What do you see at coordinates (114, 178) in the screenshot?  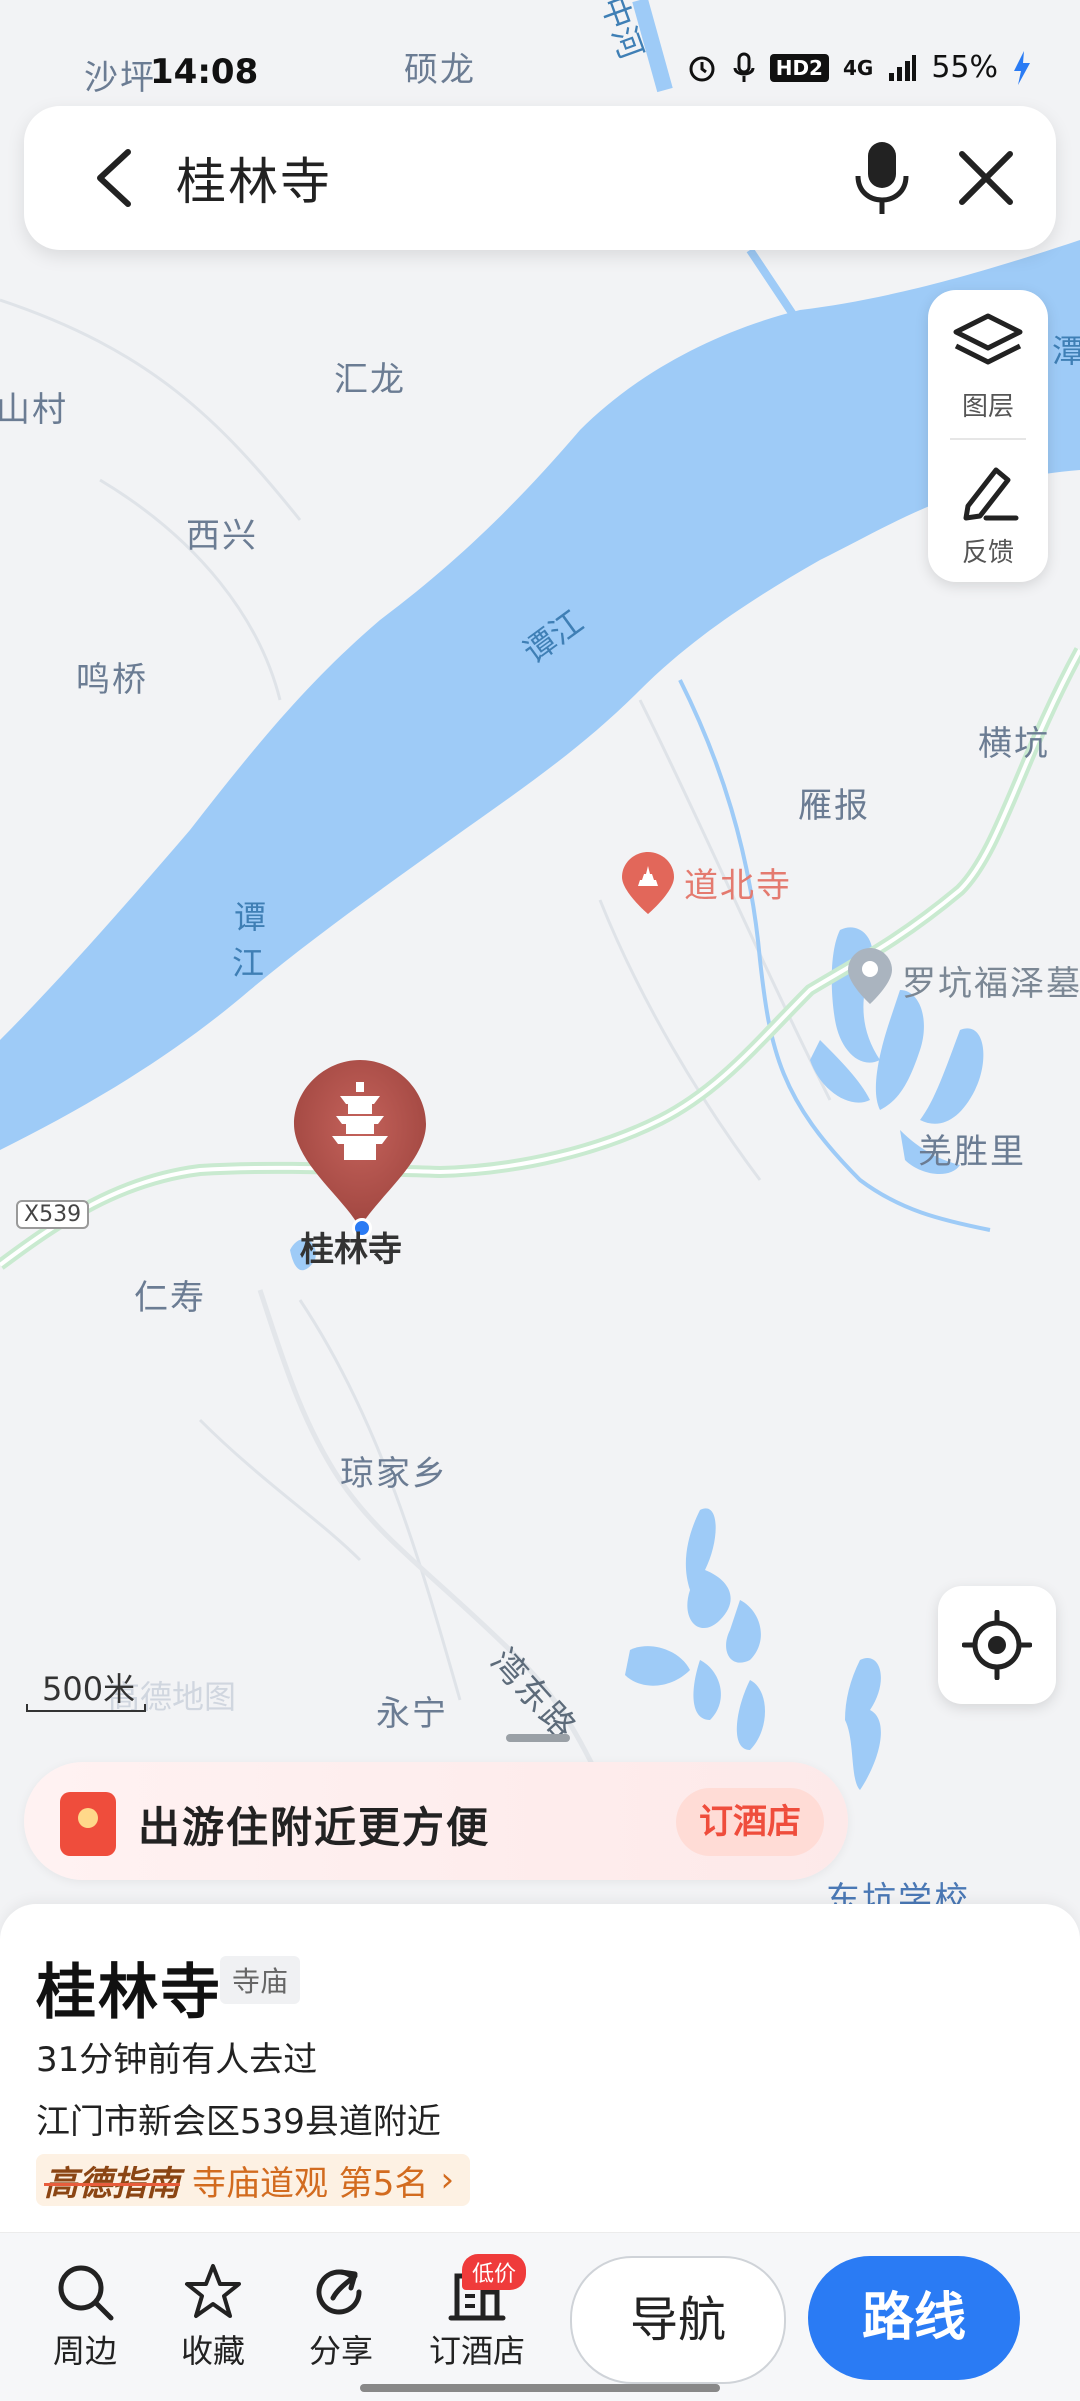 I see `back-arrow-icon` at bounding box center [114, 178].